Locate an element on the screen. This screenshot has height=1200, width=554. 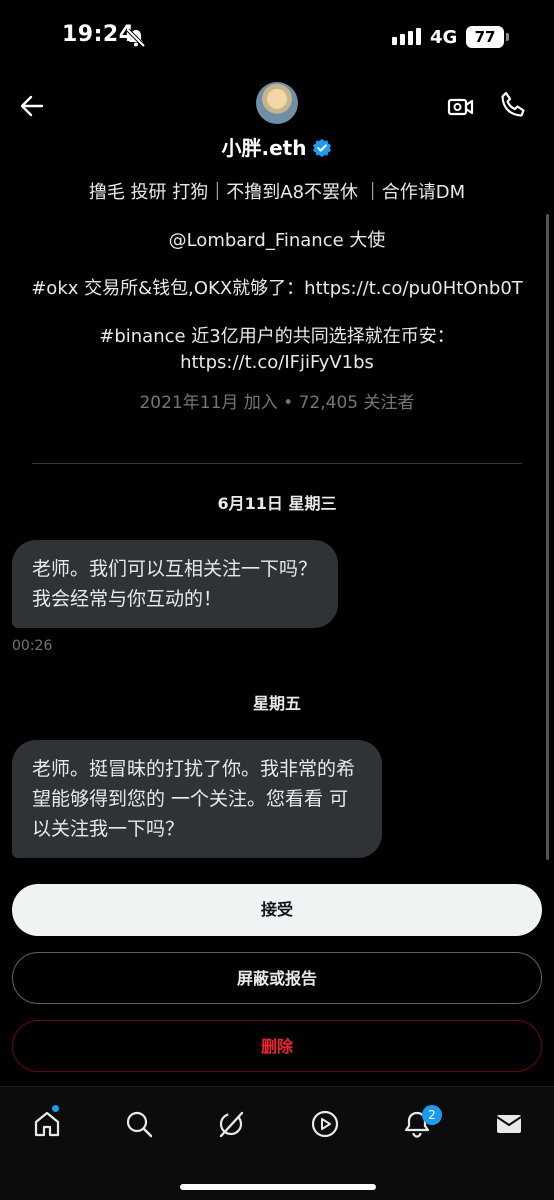
status-bar: 19:24 4G 77 is located at coordinates (277, 36).